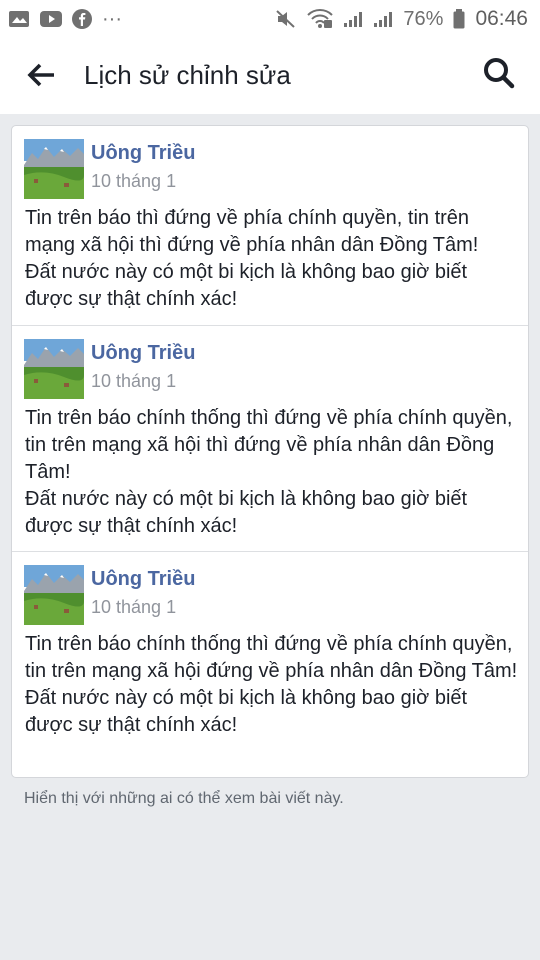  I want to click on gallery-icon, so click(19, 19).